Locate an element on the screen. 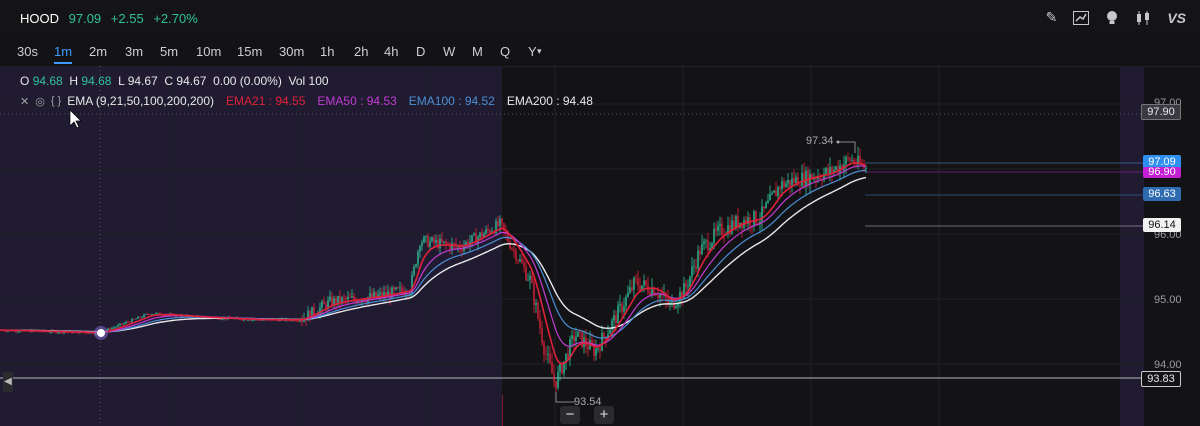 This screenshot has width=1200, height=426. low-value: 94.67 is located at coordinates (142, 81).